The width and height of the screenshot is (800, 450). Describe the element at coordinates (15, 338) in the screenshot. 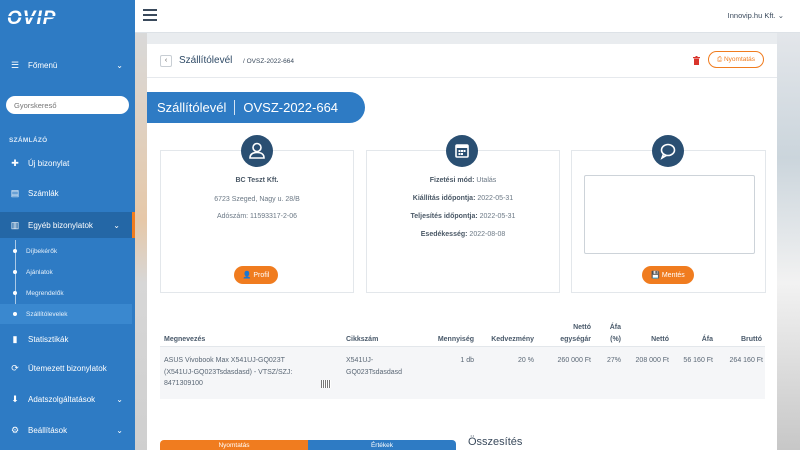

I see `bar-chart-icon: ▮` at that location.